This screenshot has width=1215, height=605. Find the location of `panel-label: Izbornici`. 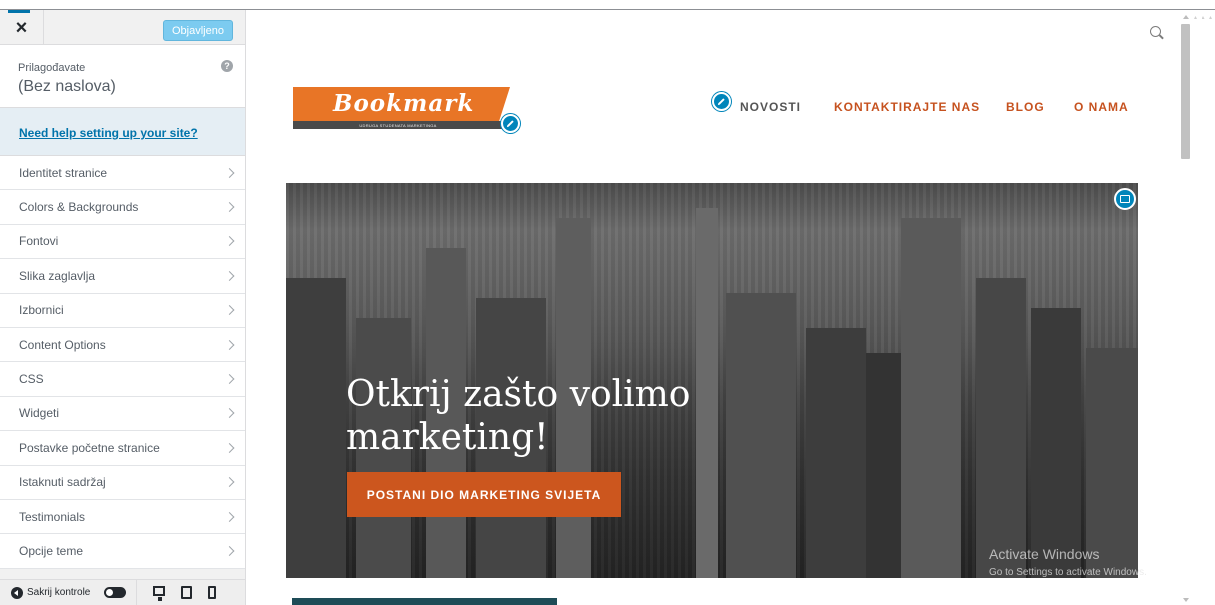

panel-label: Izbornici is located at coordinates (41, 310).